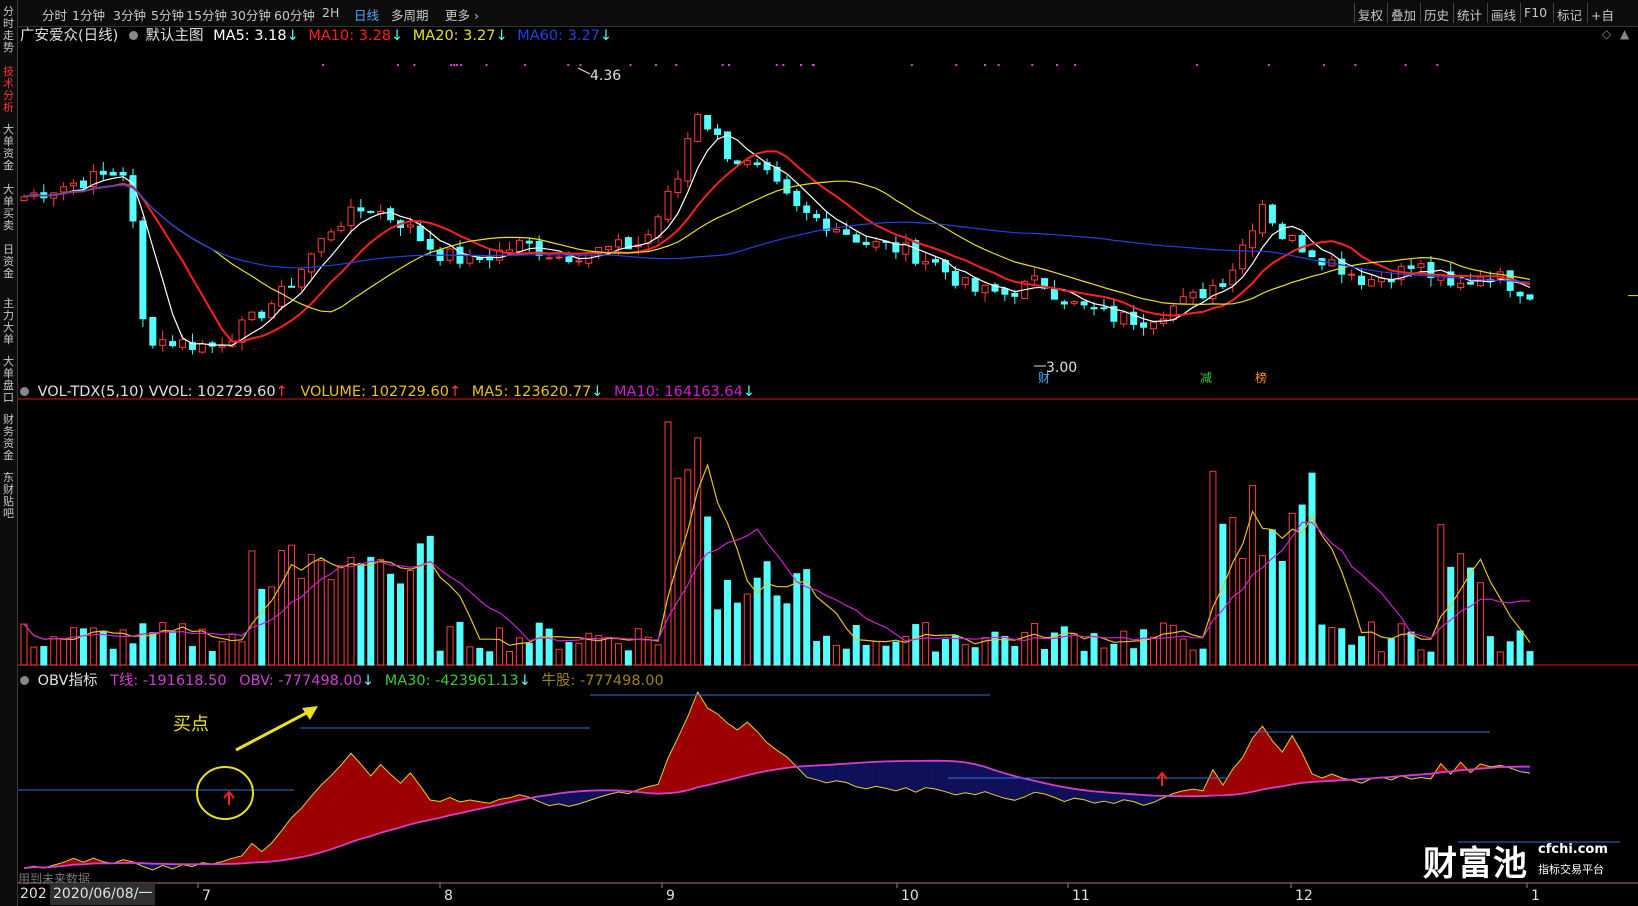 This screenshot has height=906, width=1638. I want to click on buy-signal-arrow, so click(229, 797).